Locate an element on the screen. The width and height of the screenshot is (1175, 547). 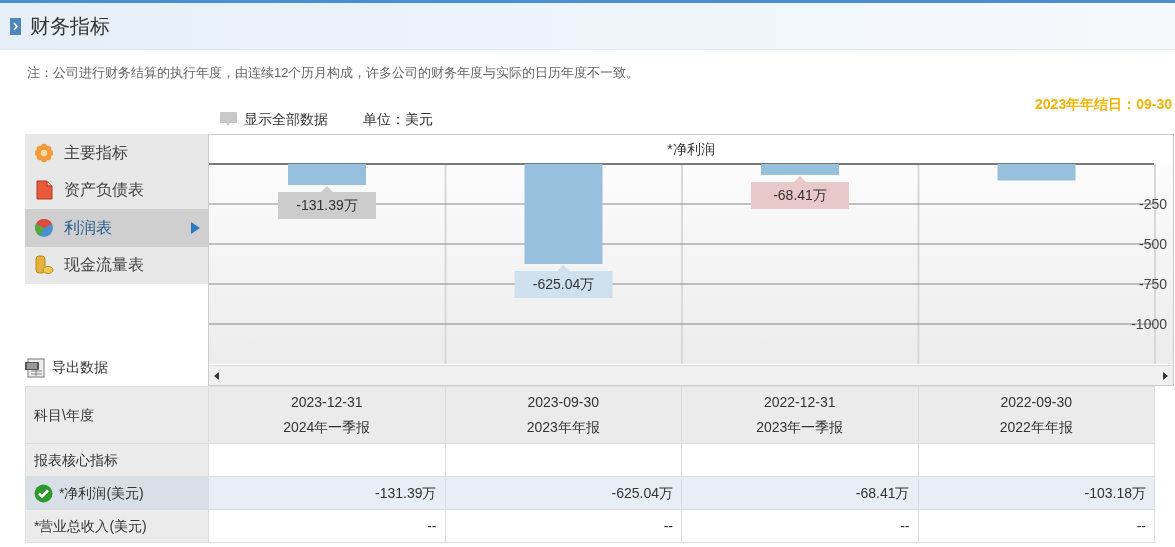
page-title: 财务指标 is located at coordinates (70, 26).